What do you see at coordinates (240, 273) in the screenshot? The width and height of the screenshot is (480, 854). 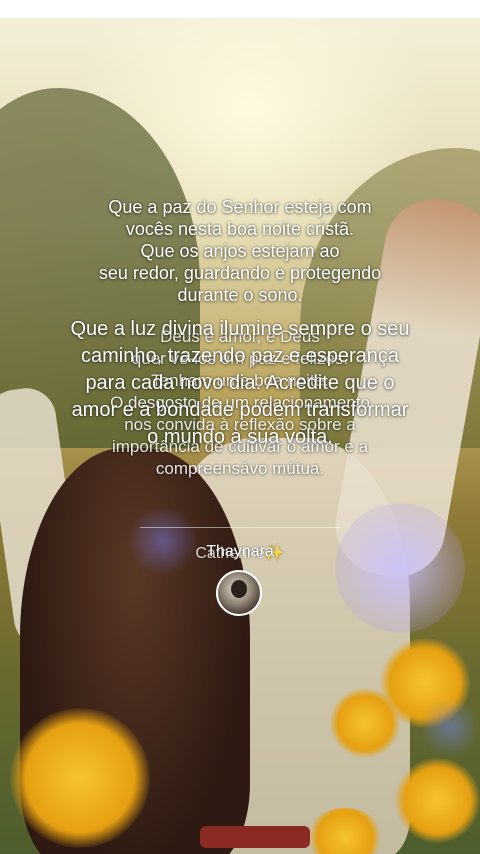 I see `text-line: seu redor, guardando e protegendo` at bounding box center [240, 273].